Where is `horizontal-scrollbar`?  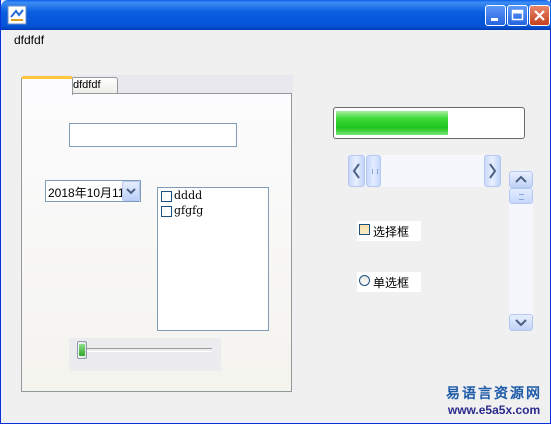
horizontal-scrollbar is located at coordinates (424, 171).